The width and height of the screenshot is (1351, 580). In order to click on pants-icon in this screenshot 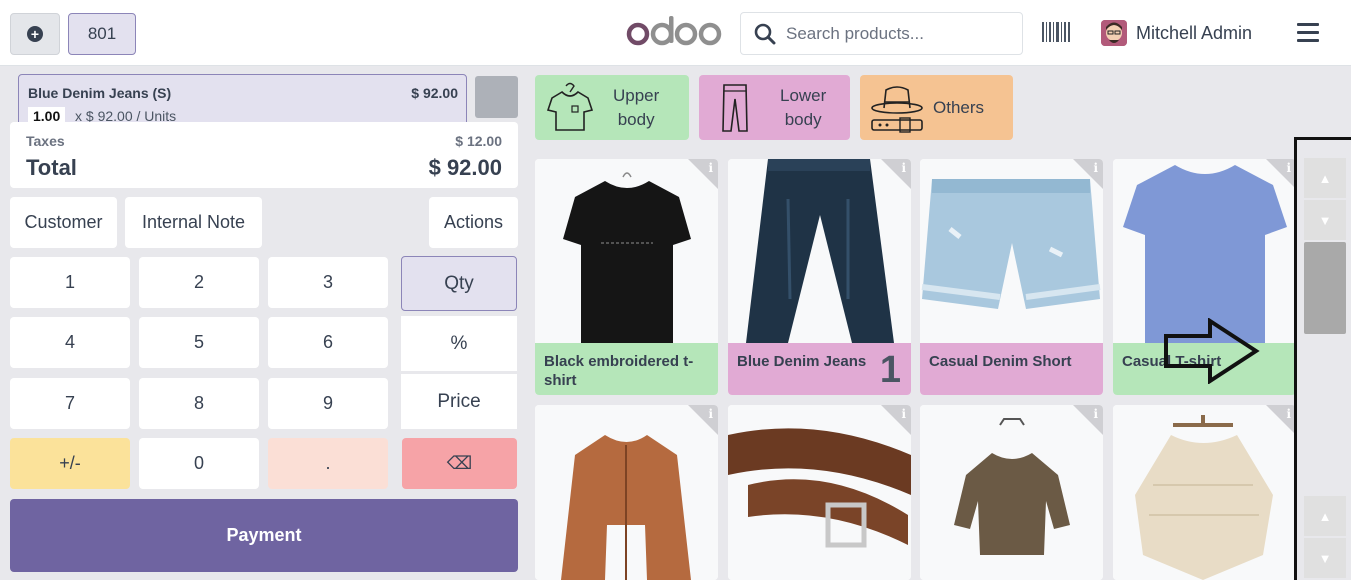, I will do `click(735, 107)`.